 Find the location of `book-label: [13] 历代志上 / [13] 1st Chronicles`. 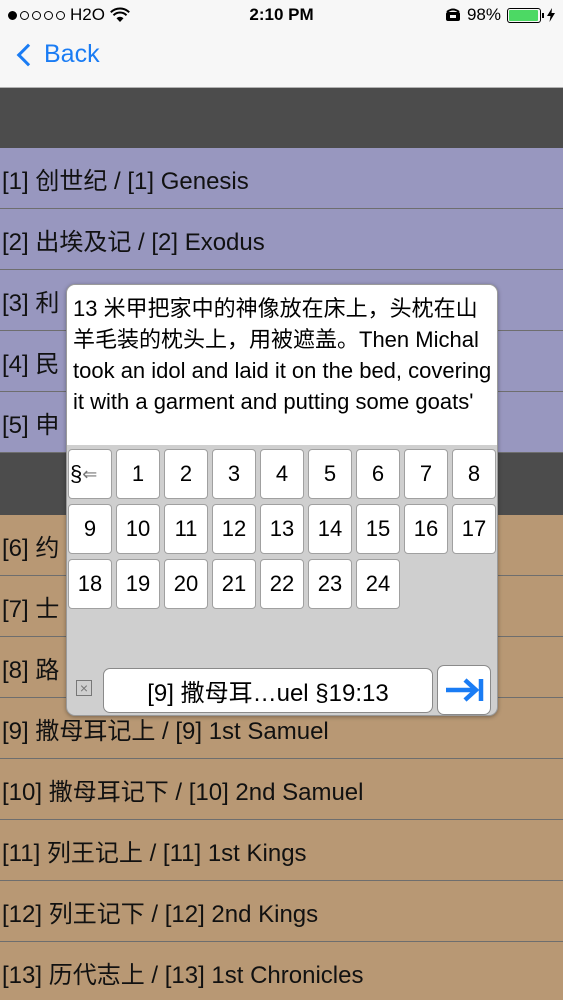

book-label: [13] 历代志上 / [13] 1st Chronicles is located at coordinates (183, 975).